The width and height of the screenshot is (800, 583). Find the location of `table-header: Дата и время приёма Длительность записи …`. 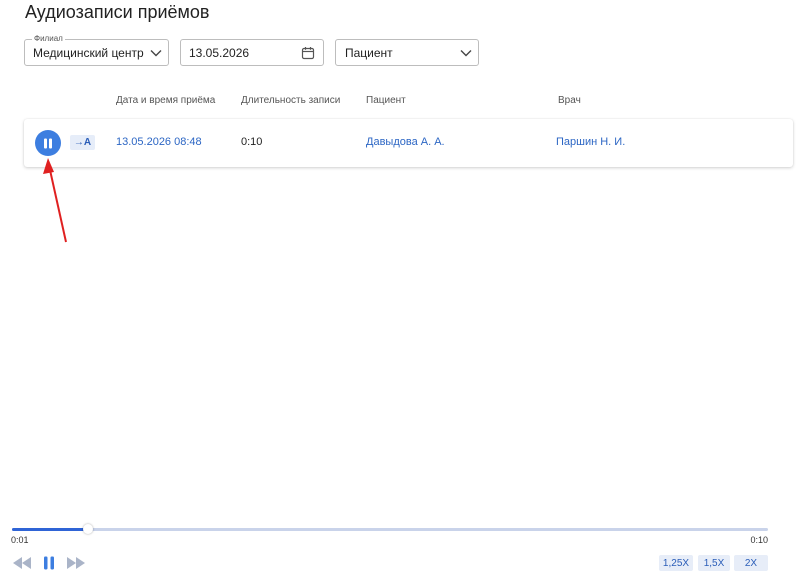

table-header: Дата и время приёма Длительность записи … is located at coordinates (400, 102).